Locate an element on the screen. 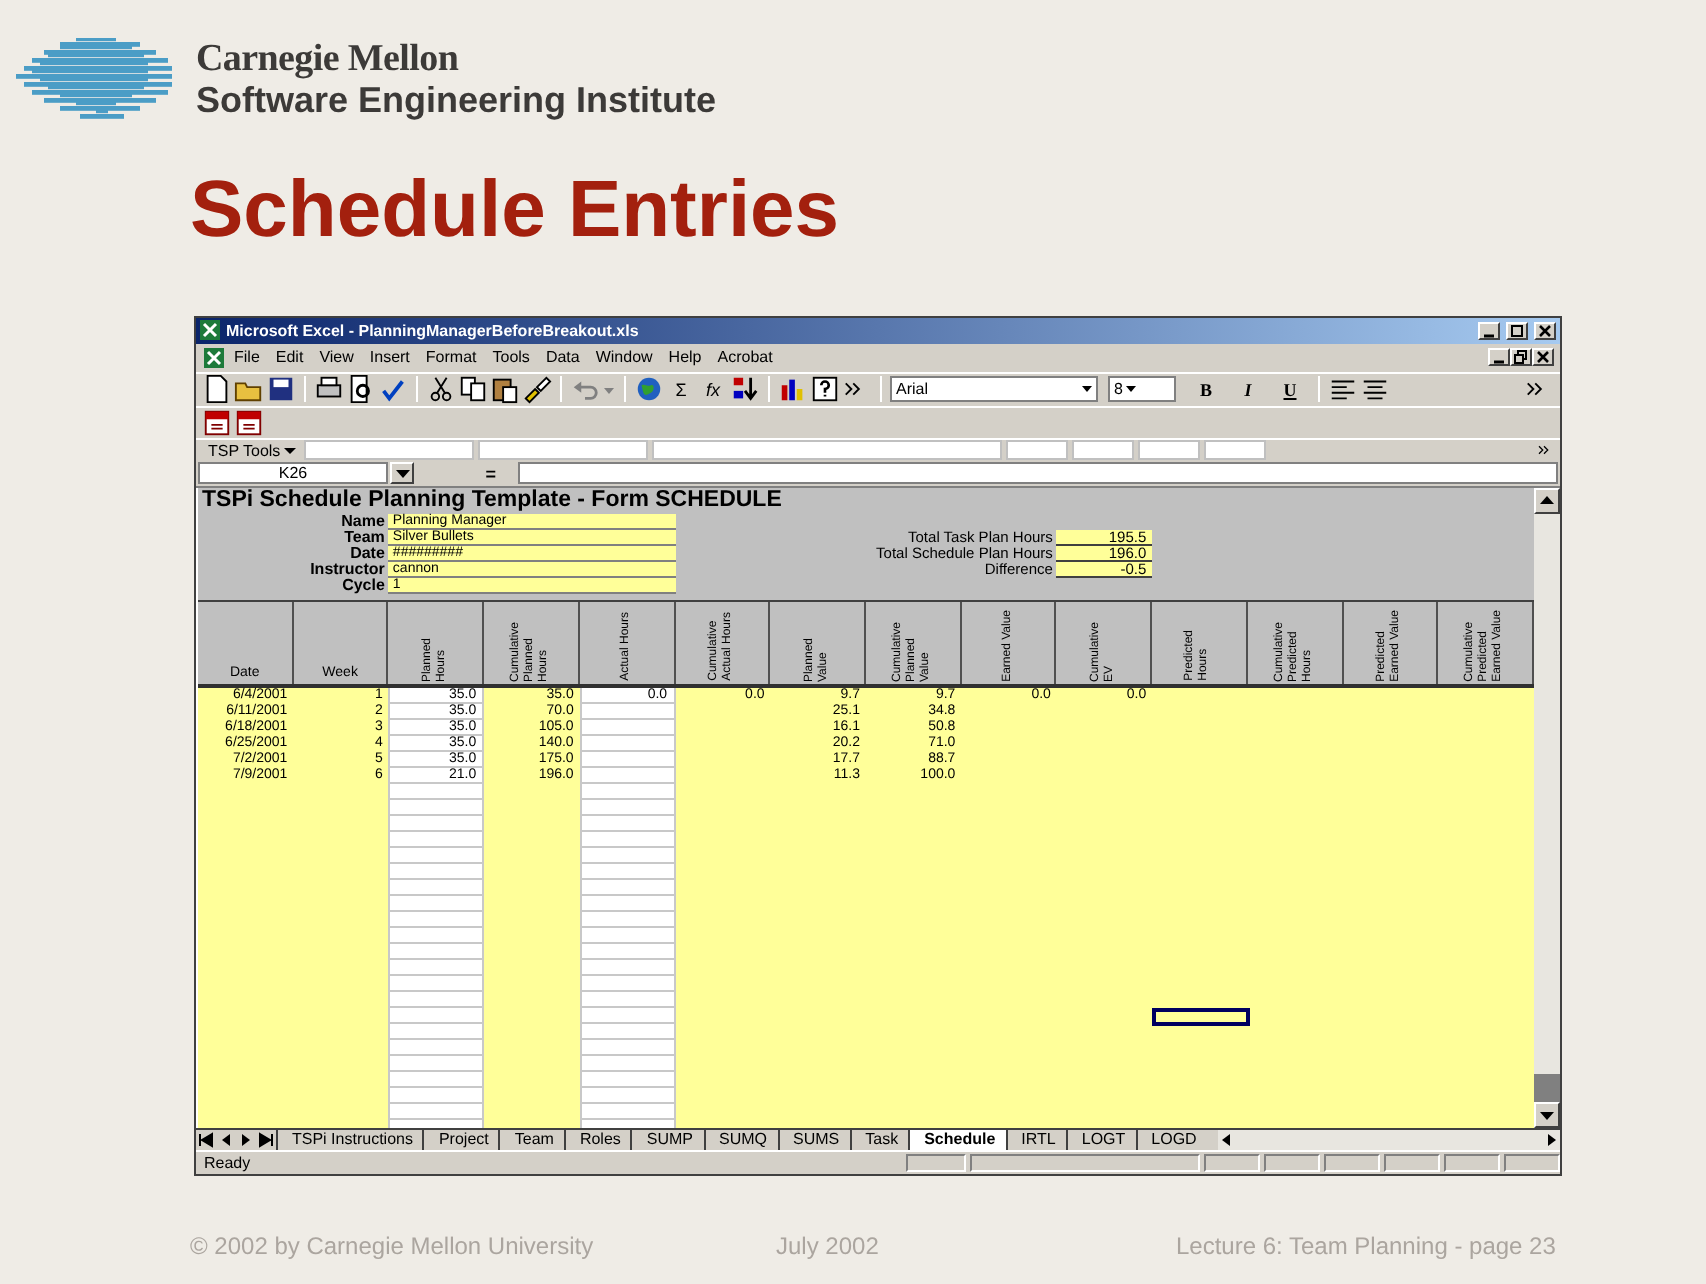  menu-item: Acrobat is located at coordinates (745, 357).